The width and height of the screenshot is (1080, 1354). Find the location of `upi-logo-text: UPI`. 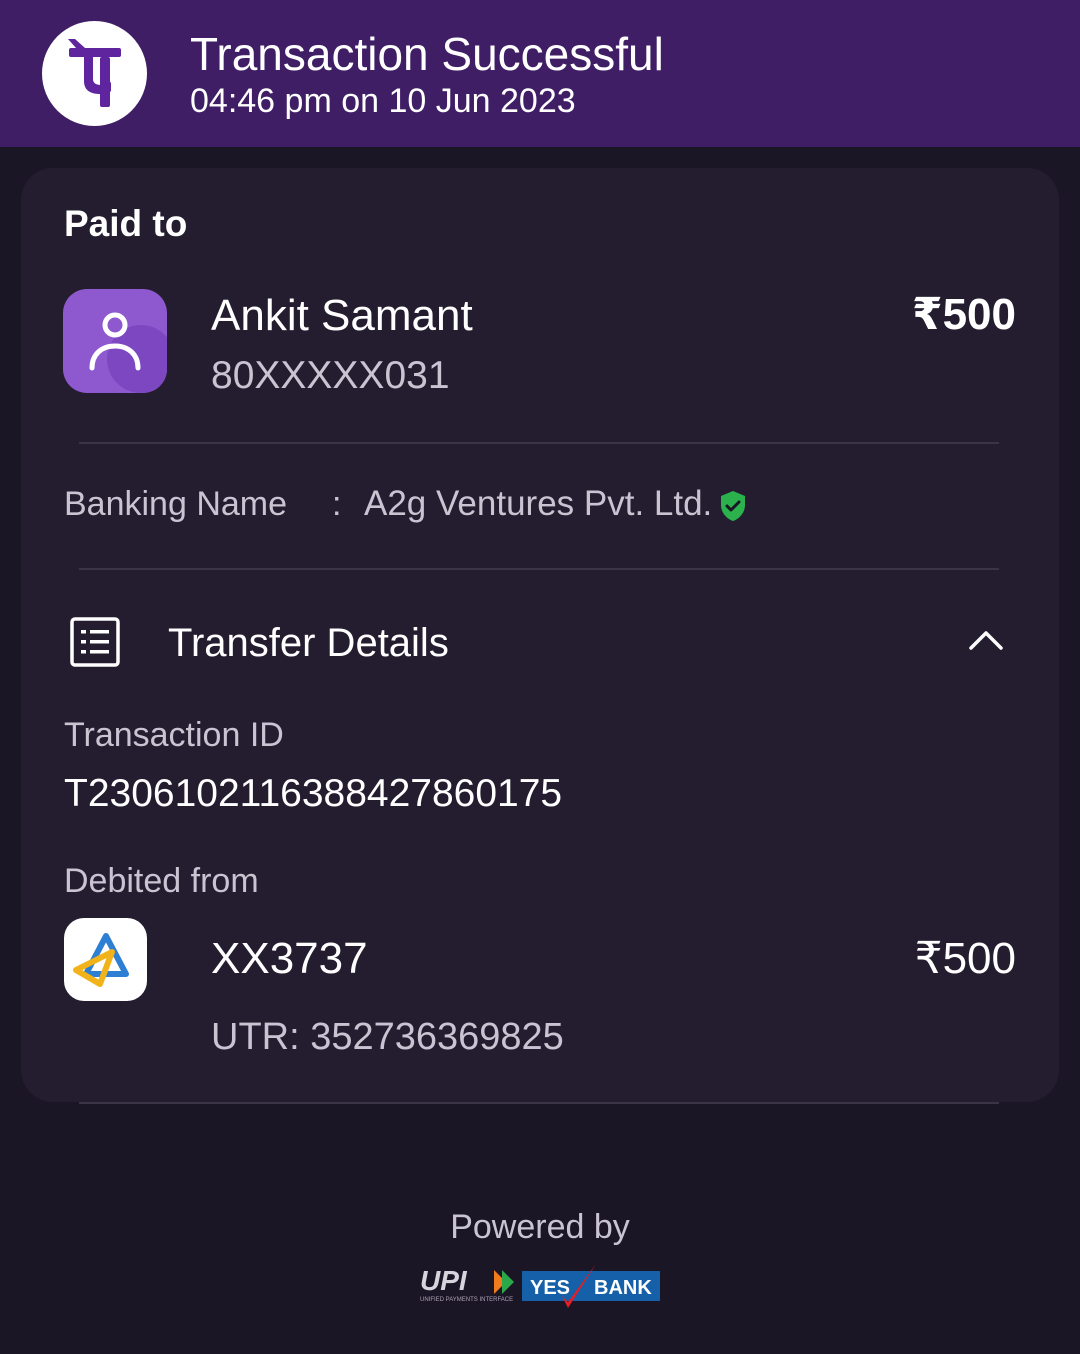

upi-logo-text: UPI is located at coordinates (444, 1280).